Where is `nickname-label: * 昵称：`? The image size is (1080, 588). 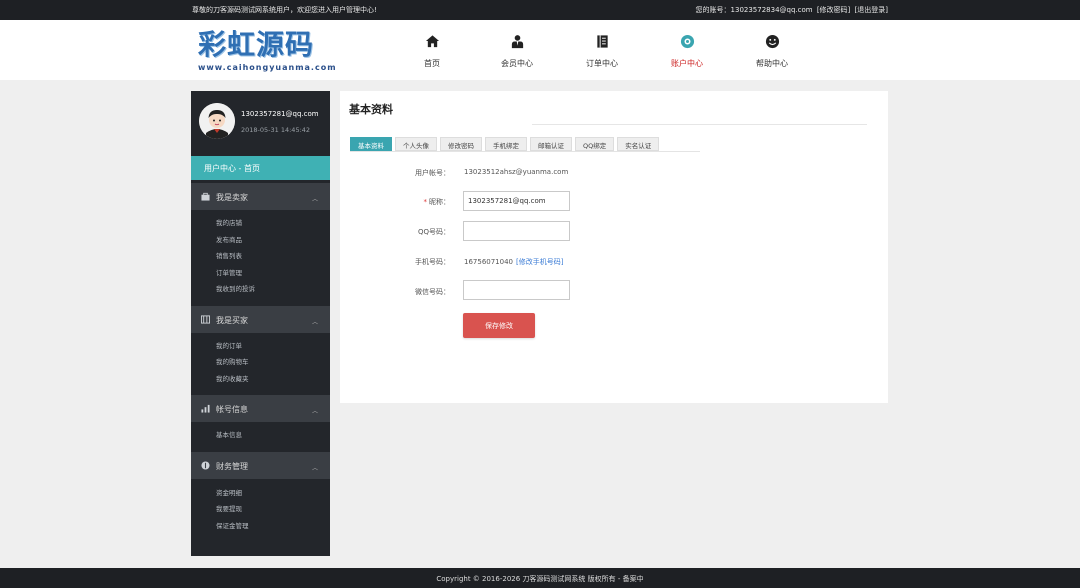
nickname-label: * 昵称： is located at coordinates (437, 202).